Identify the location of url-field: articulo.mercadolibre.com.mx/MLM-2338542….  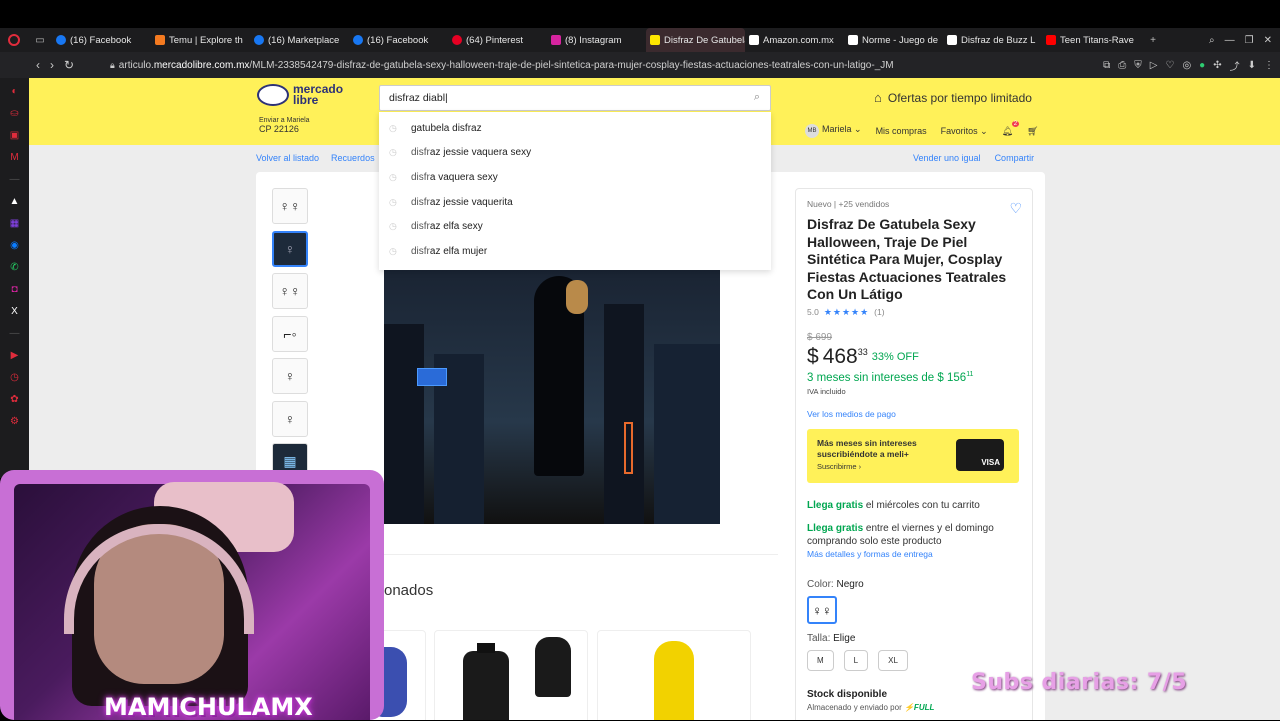
(599, 65).